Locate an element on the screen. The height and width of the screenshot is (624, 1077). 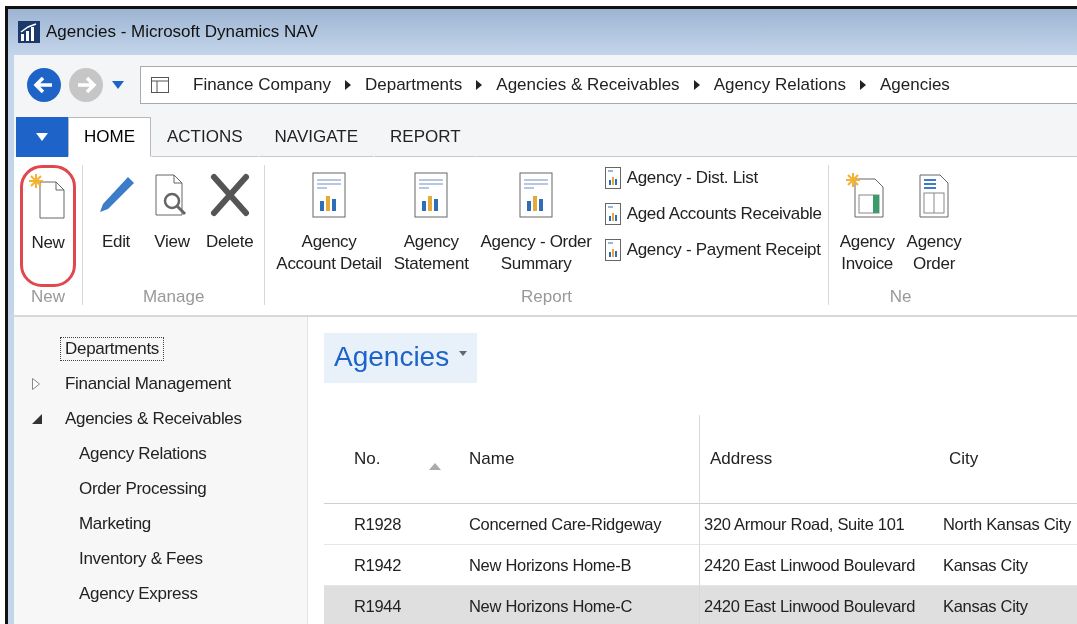
ribbon-button: Delete is located at coordinates (230, 226).